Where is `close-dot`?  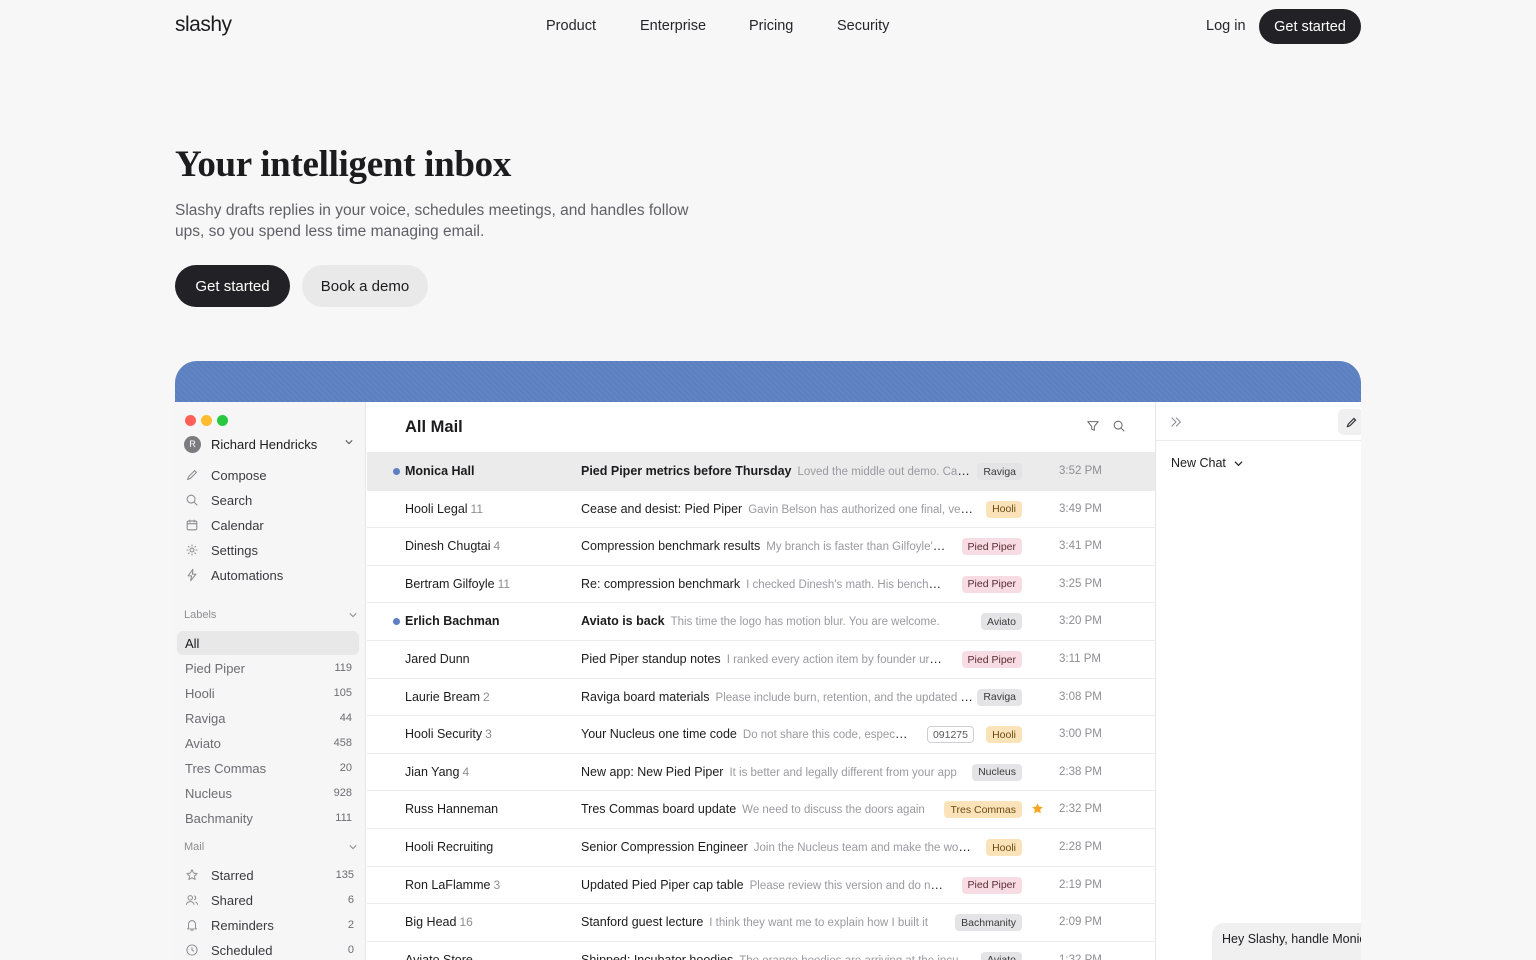
close-dot is located at coordinates (190, 420).